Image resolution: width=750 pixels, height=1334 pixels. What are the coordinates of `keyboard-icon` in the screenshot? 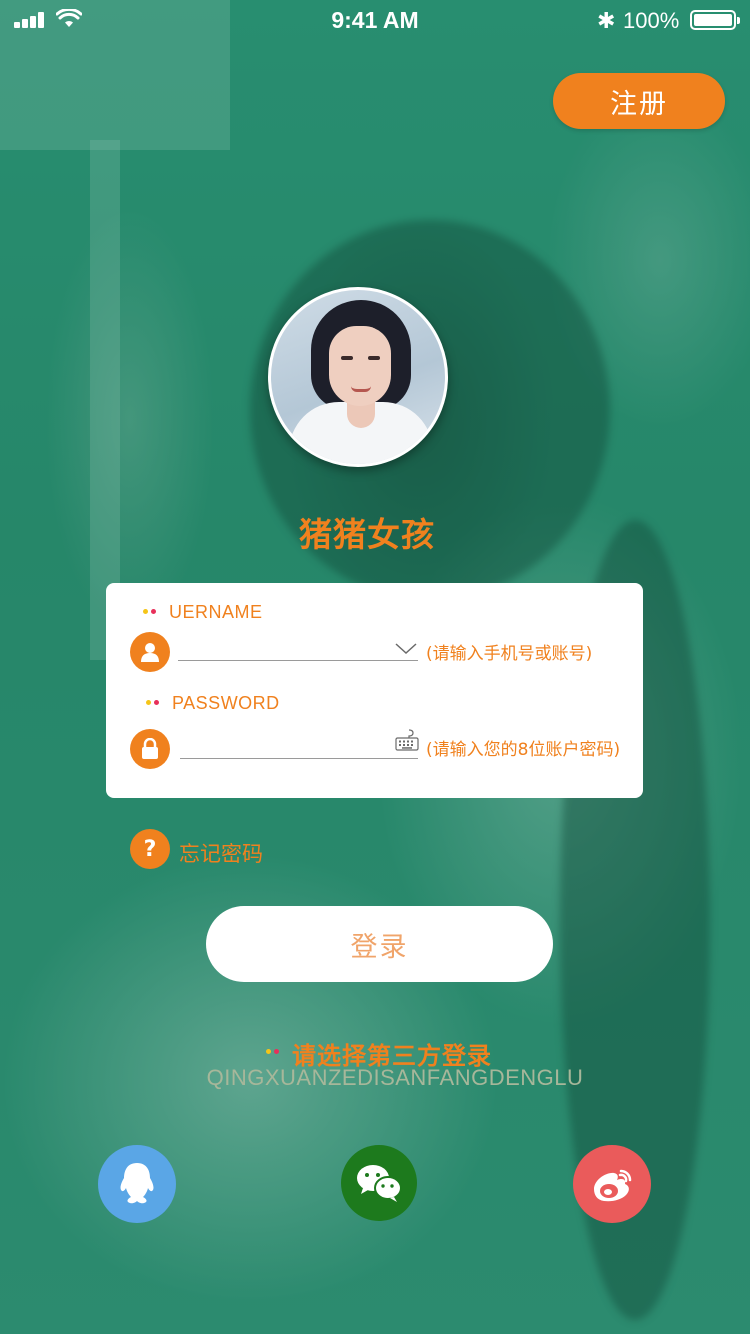 It's located at (407, 740).